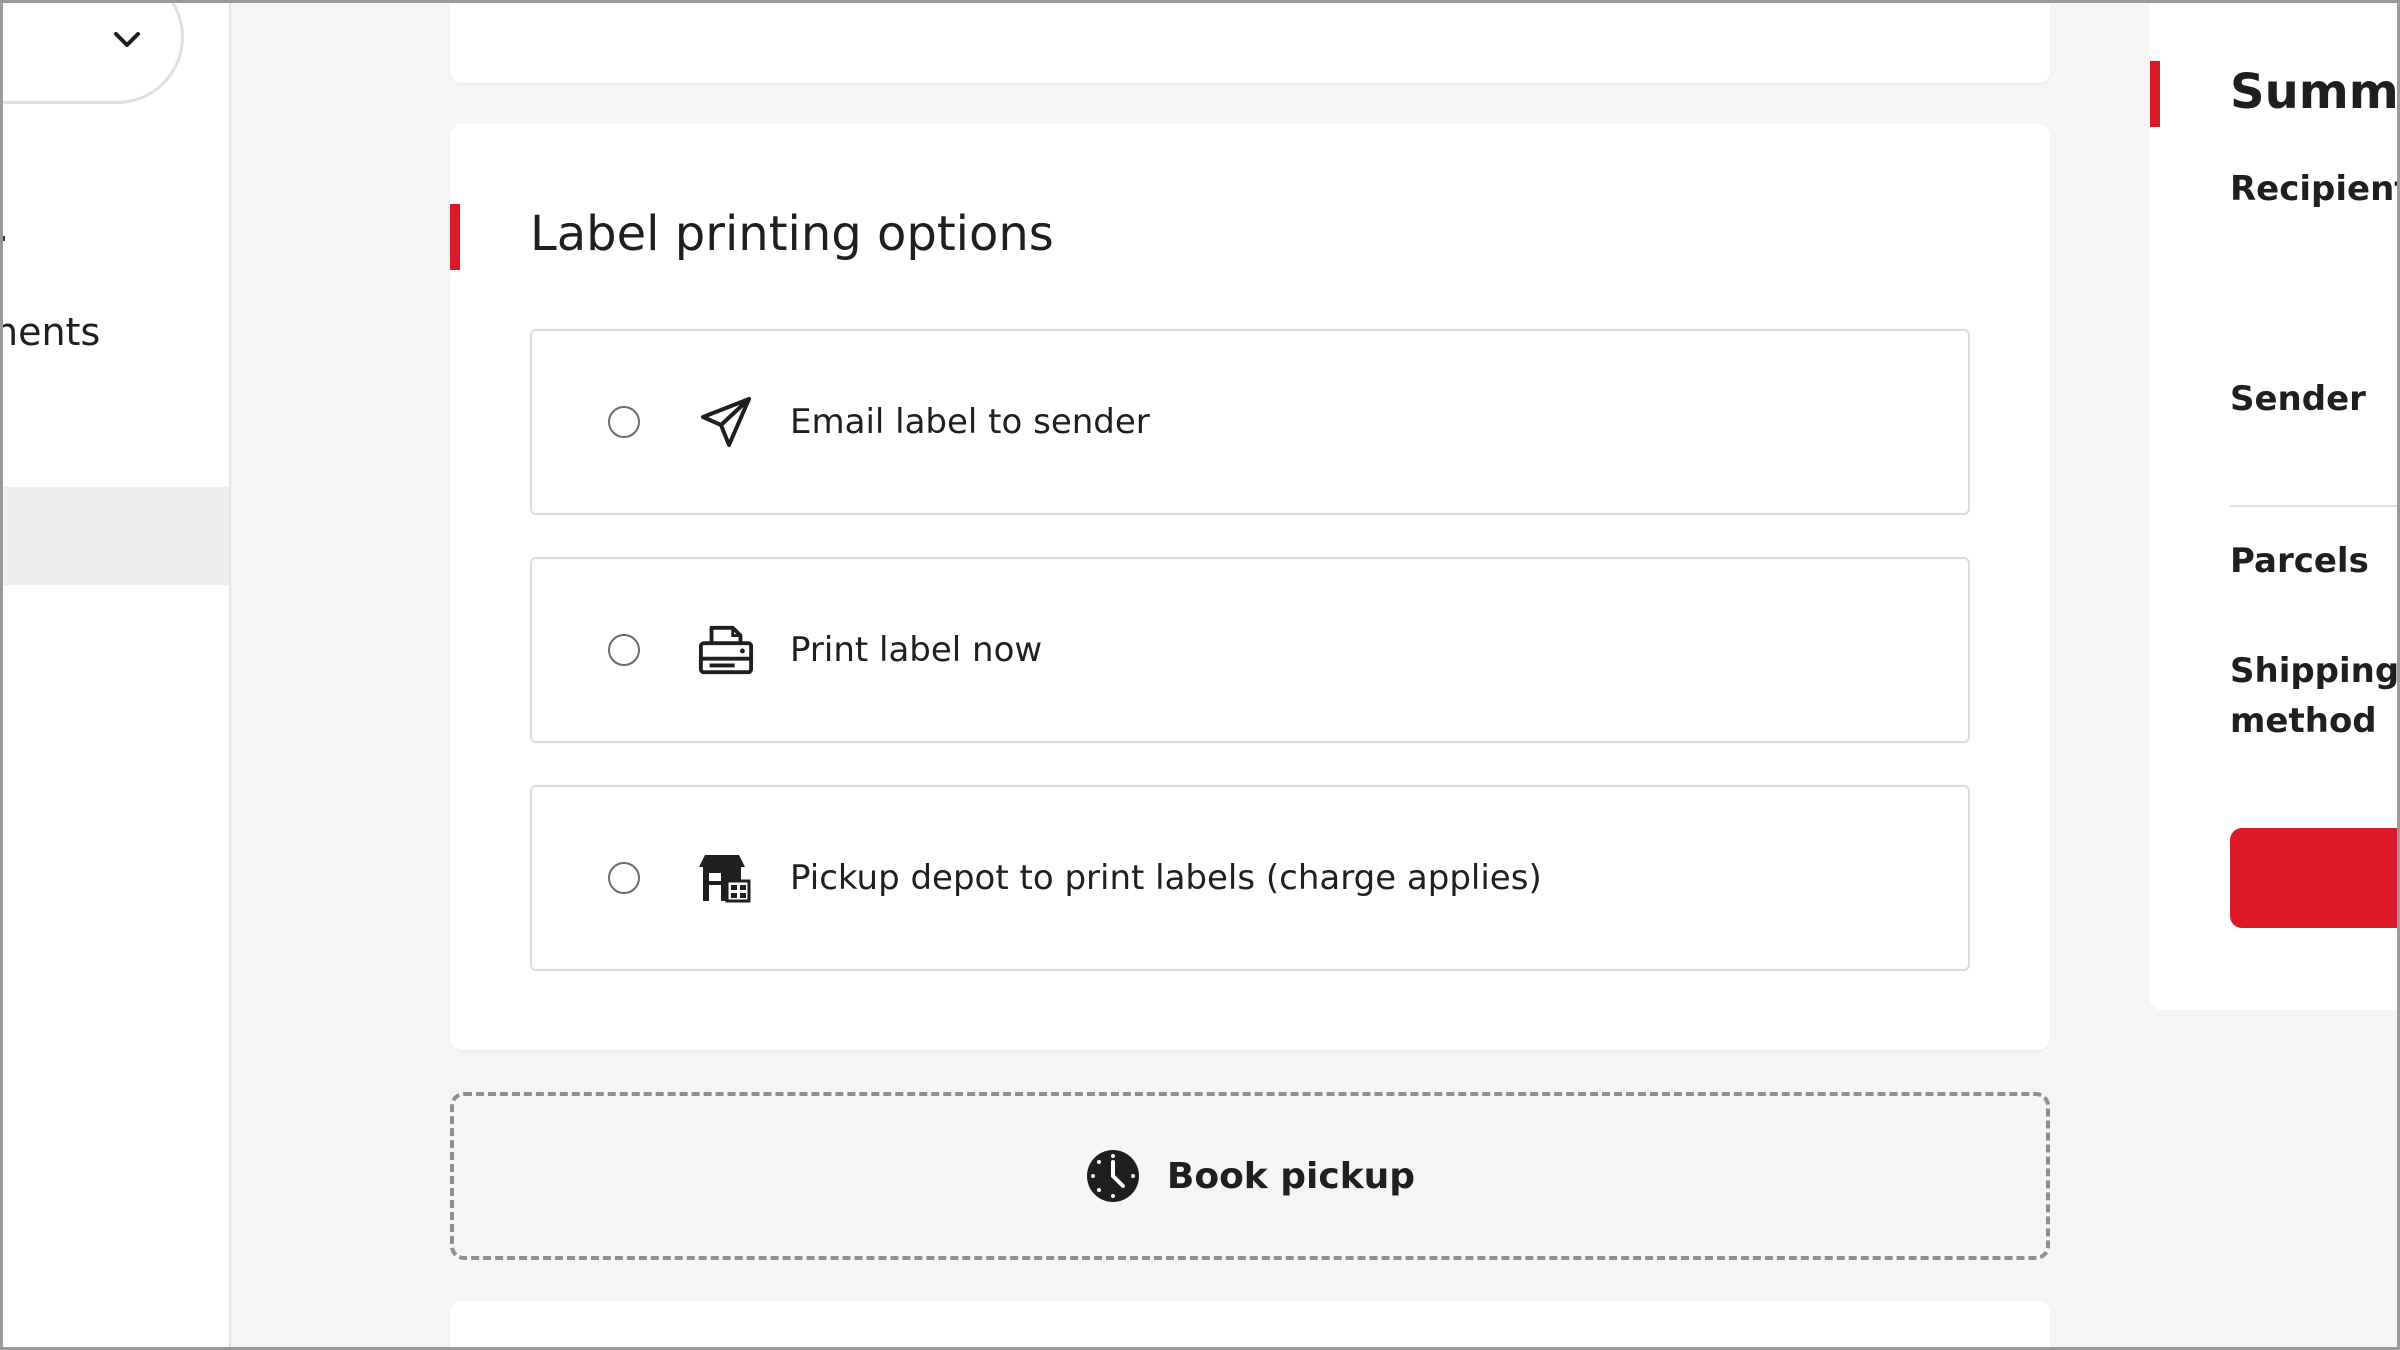  What do you see at coordinates (2315, 92) in the screenshot?
I see `summary-title: Summa` at bounding box center [2315, 92].